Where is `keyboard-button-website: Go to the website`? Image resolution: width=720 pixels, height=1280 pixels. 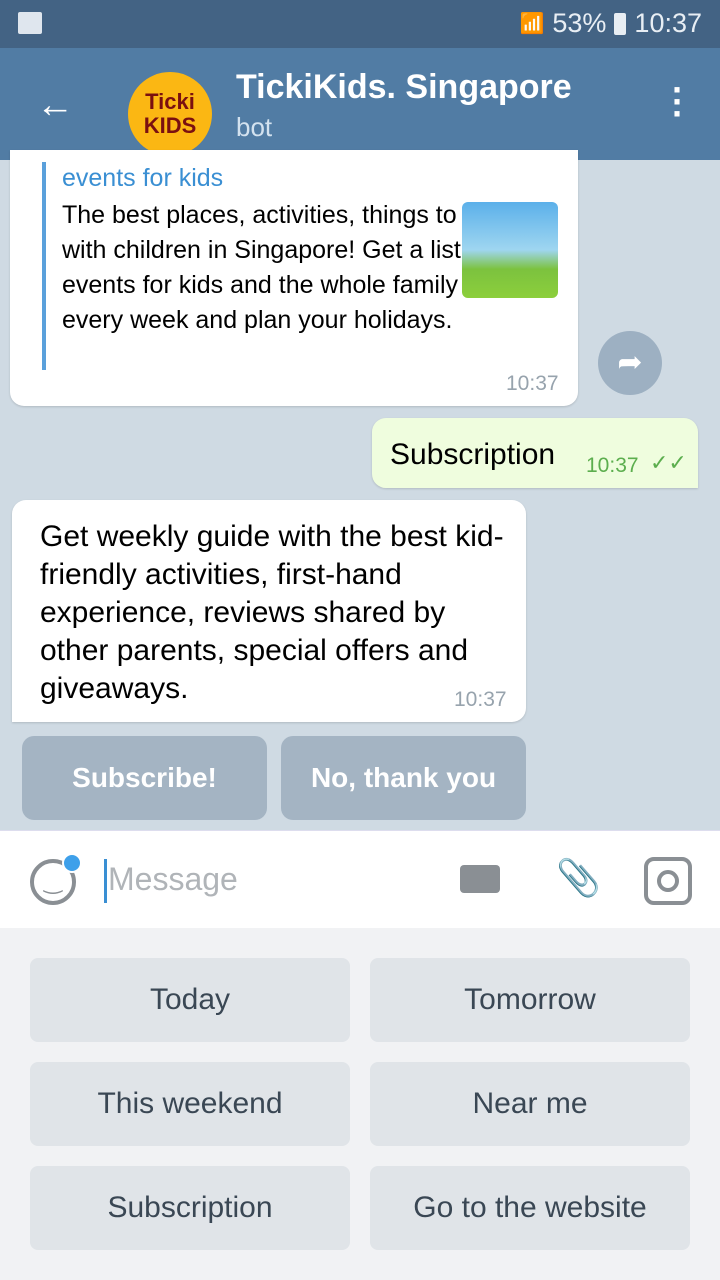 keyboard-button-website: Go to the website is located at coordinates (530, 1208).